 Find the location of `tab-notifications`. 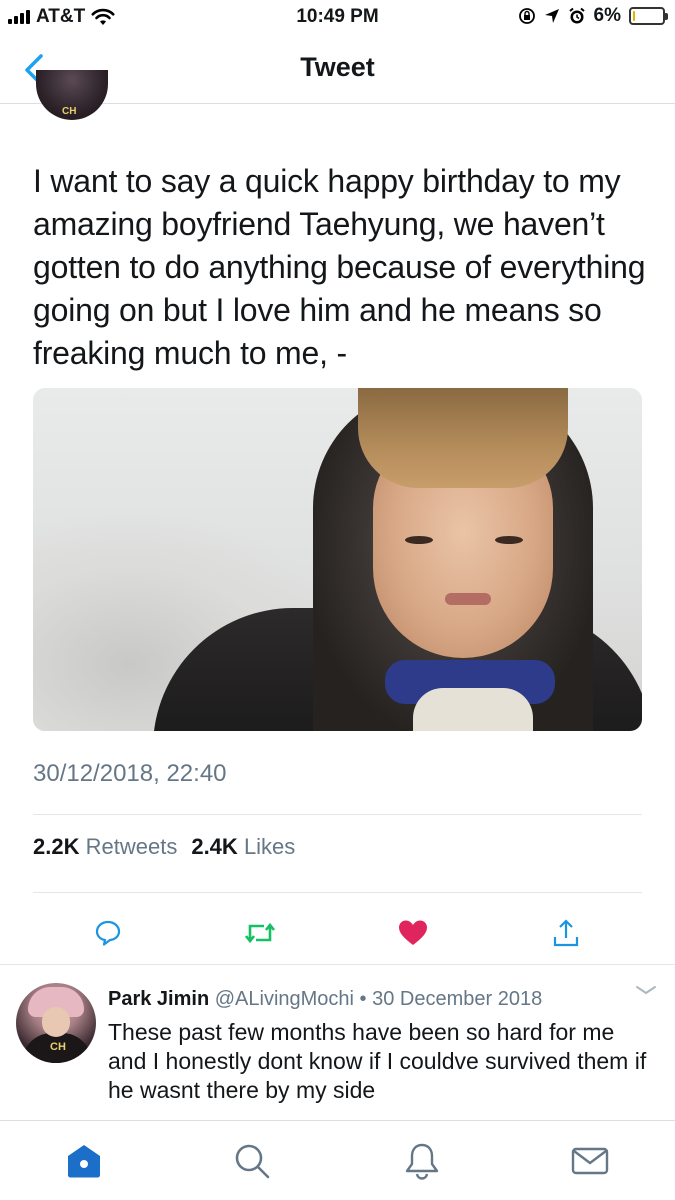

tab-notifications is located at coordinates (422, 1161).